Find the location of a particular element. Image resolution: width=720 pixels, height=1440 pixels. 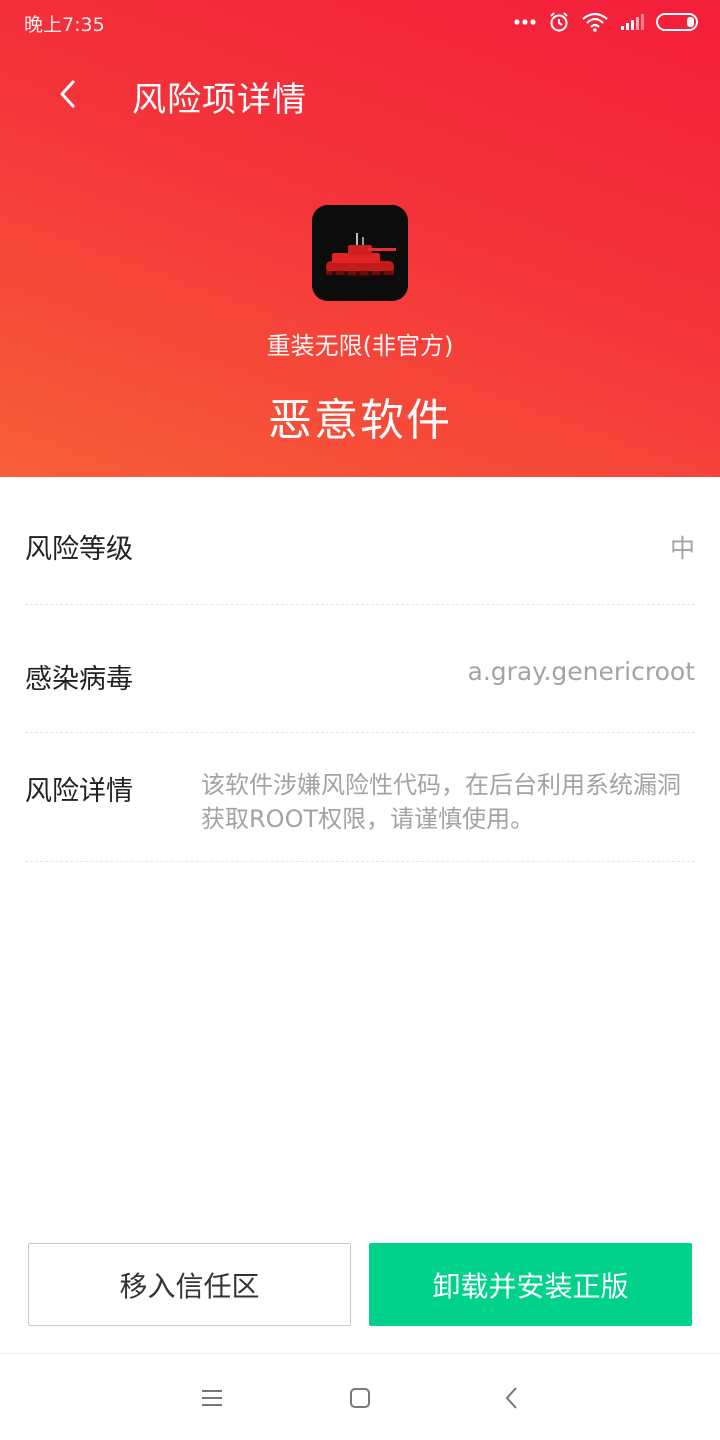

virus-row: 感染病毒 a.gray.genericroot is located at coordinates (360, 669).